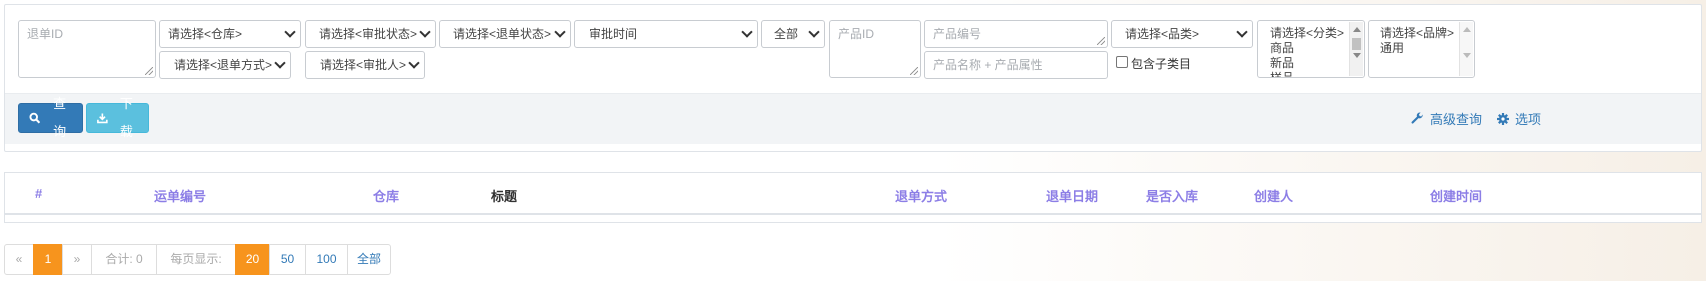 Image resolution: width=1706 pixels, height=281 pixels. What do you see at coordinates (504, 196) in the screenshot?
I see `column-header-title: 标题` at bounding box center [504, 196].